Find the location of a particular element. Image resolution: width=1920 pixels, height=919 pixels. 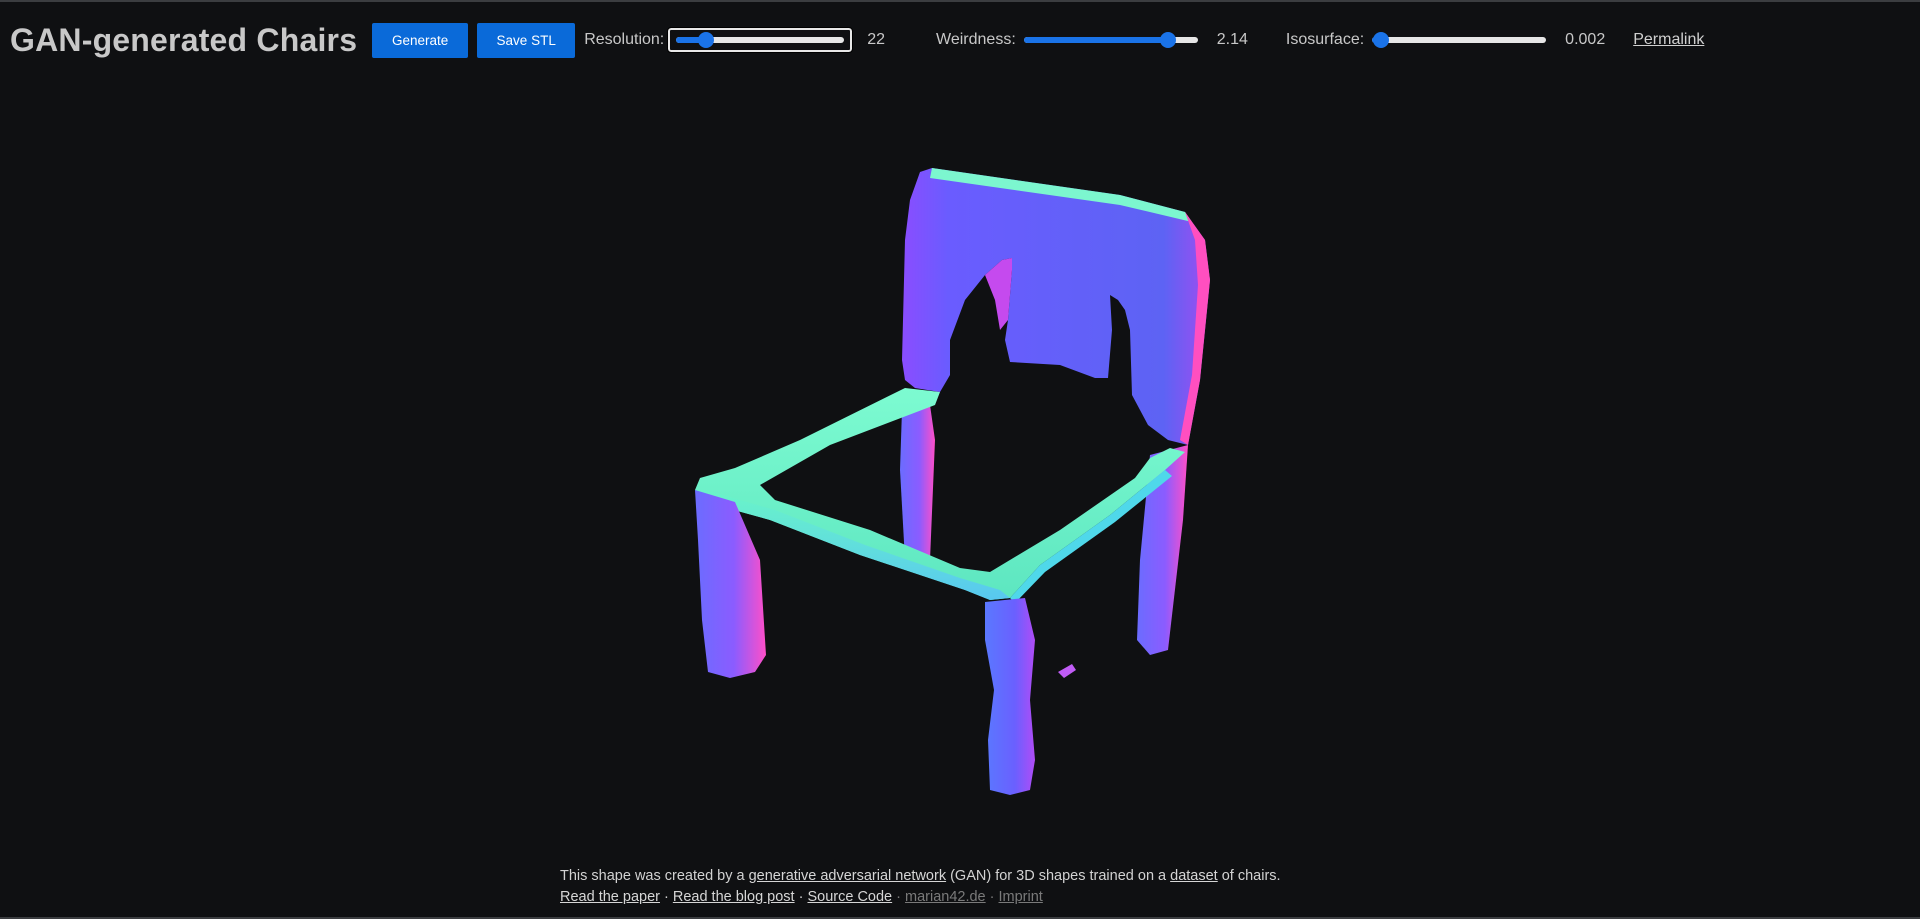

isosurface-slider is located at coordinates (1459, 40).